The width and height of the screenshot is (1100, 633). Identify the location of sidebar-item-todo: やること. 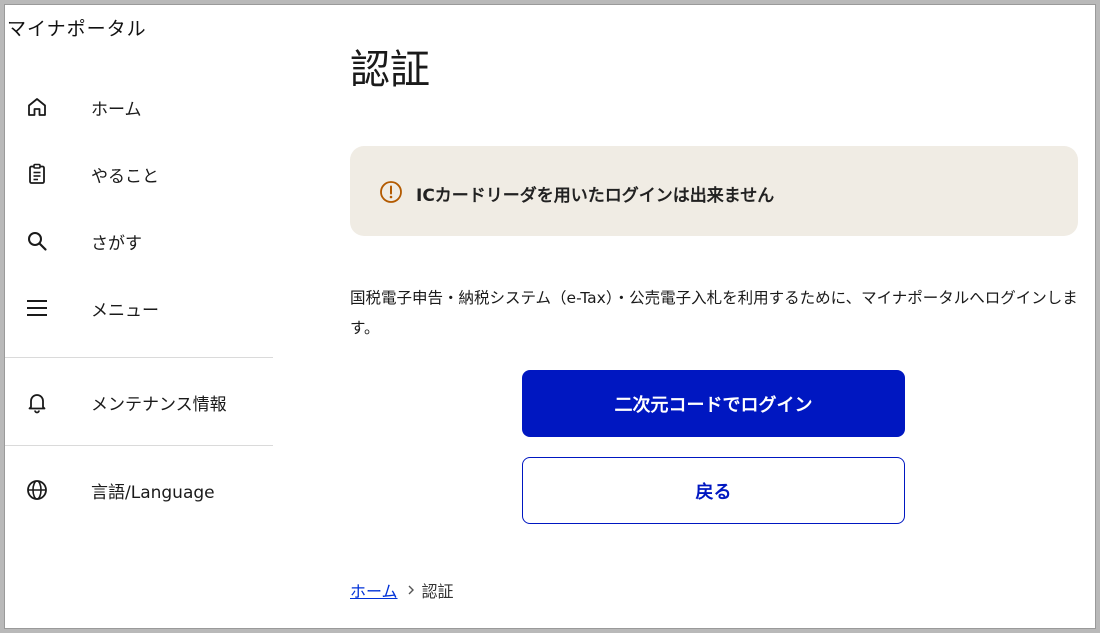
(139, 174).